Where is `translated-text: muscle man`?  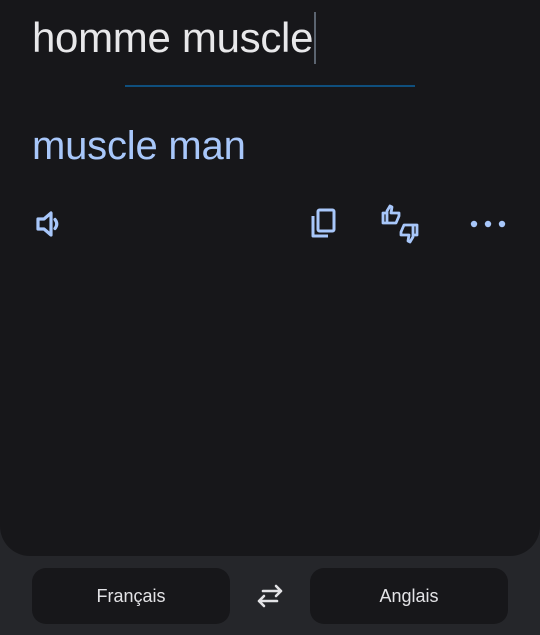
translated-text: muscle man is located at coordinates (139, 146).